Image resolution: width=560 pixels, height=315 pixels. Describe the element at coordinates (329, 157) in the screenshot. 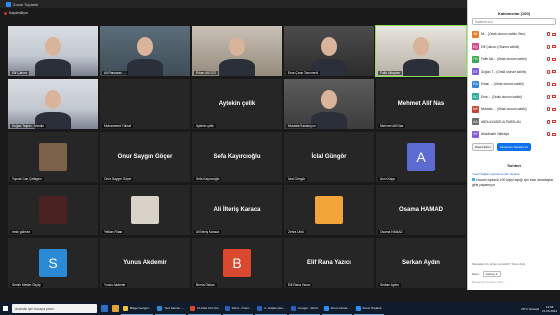

I see `video-tile: İclal Güngör İclal Güngör` at that location.